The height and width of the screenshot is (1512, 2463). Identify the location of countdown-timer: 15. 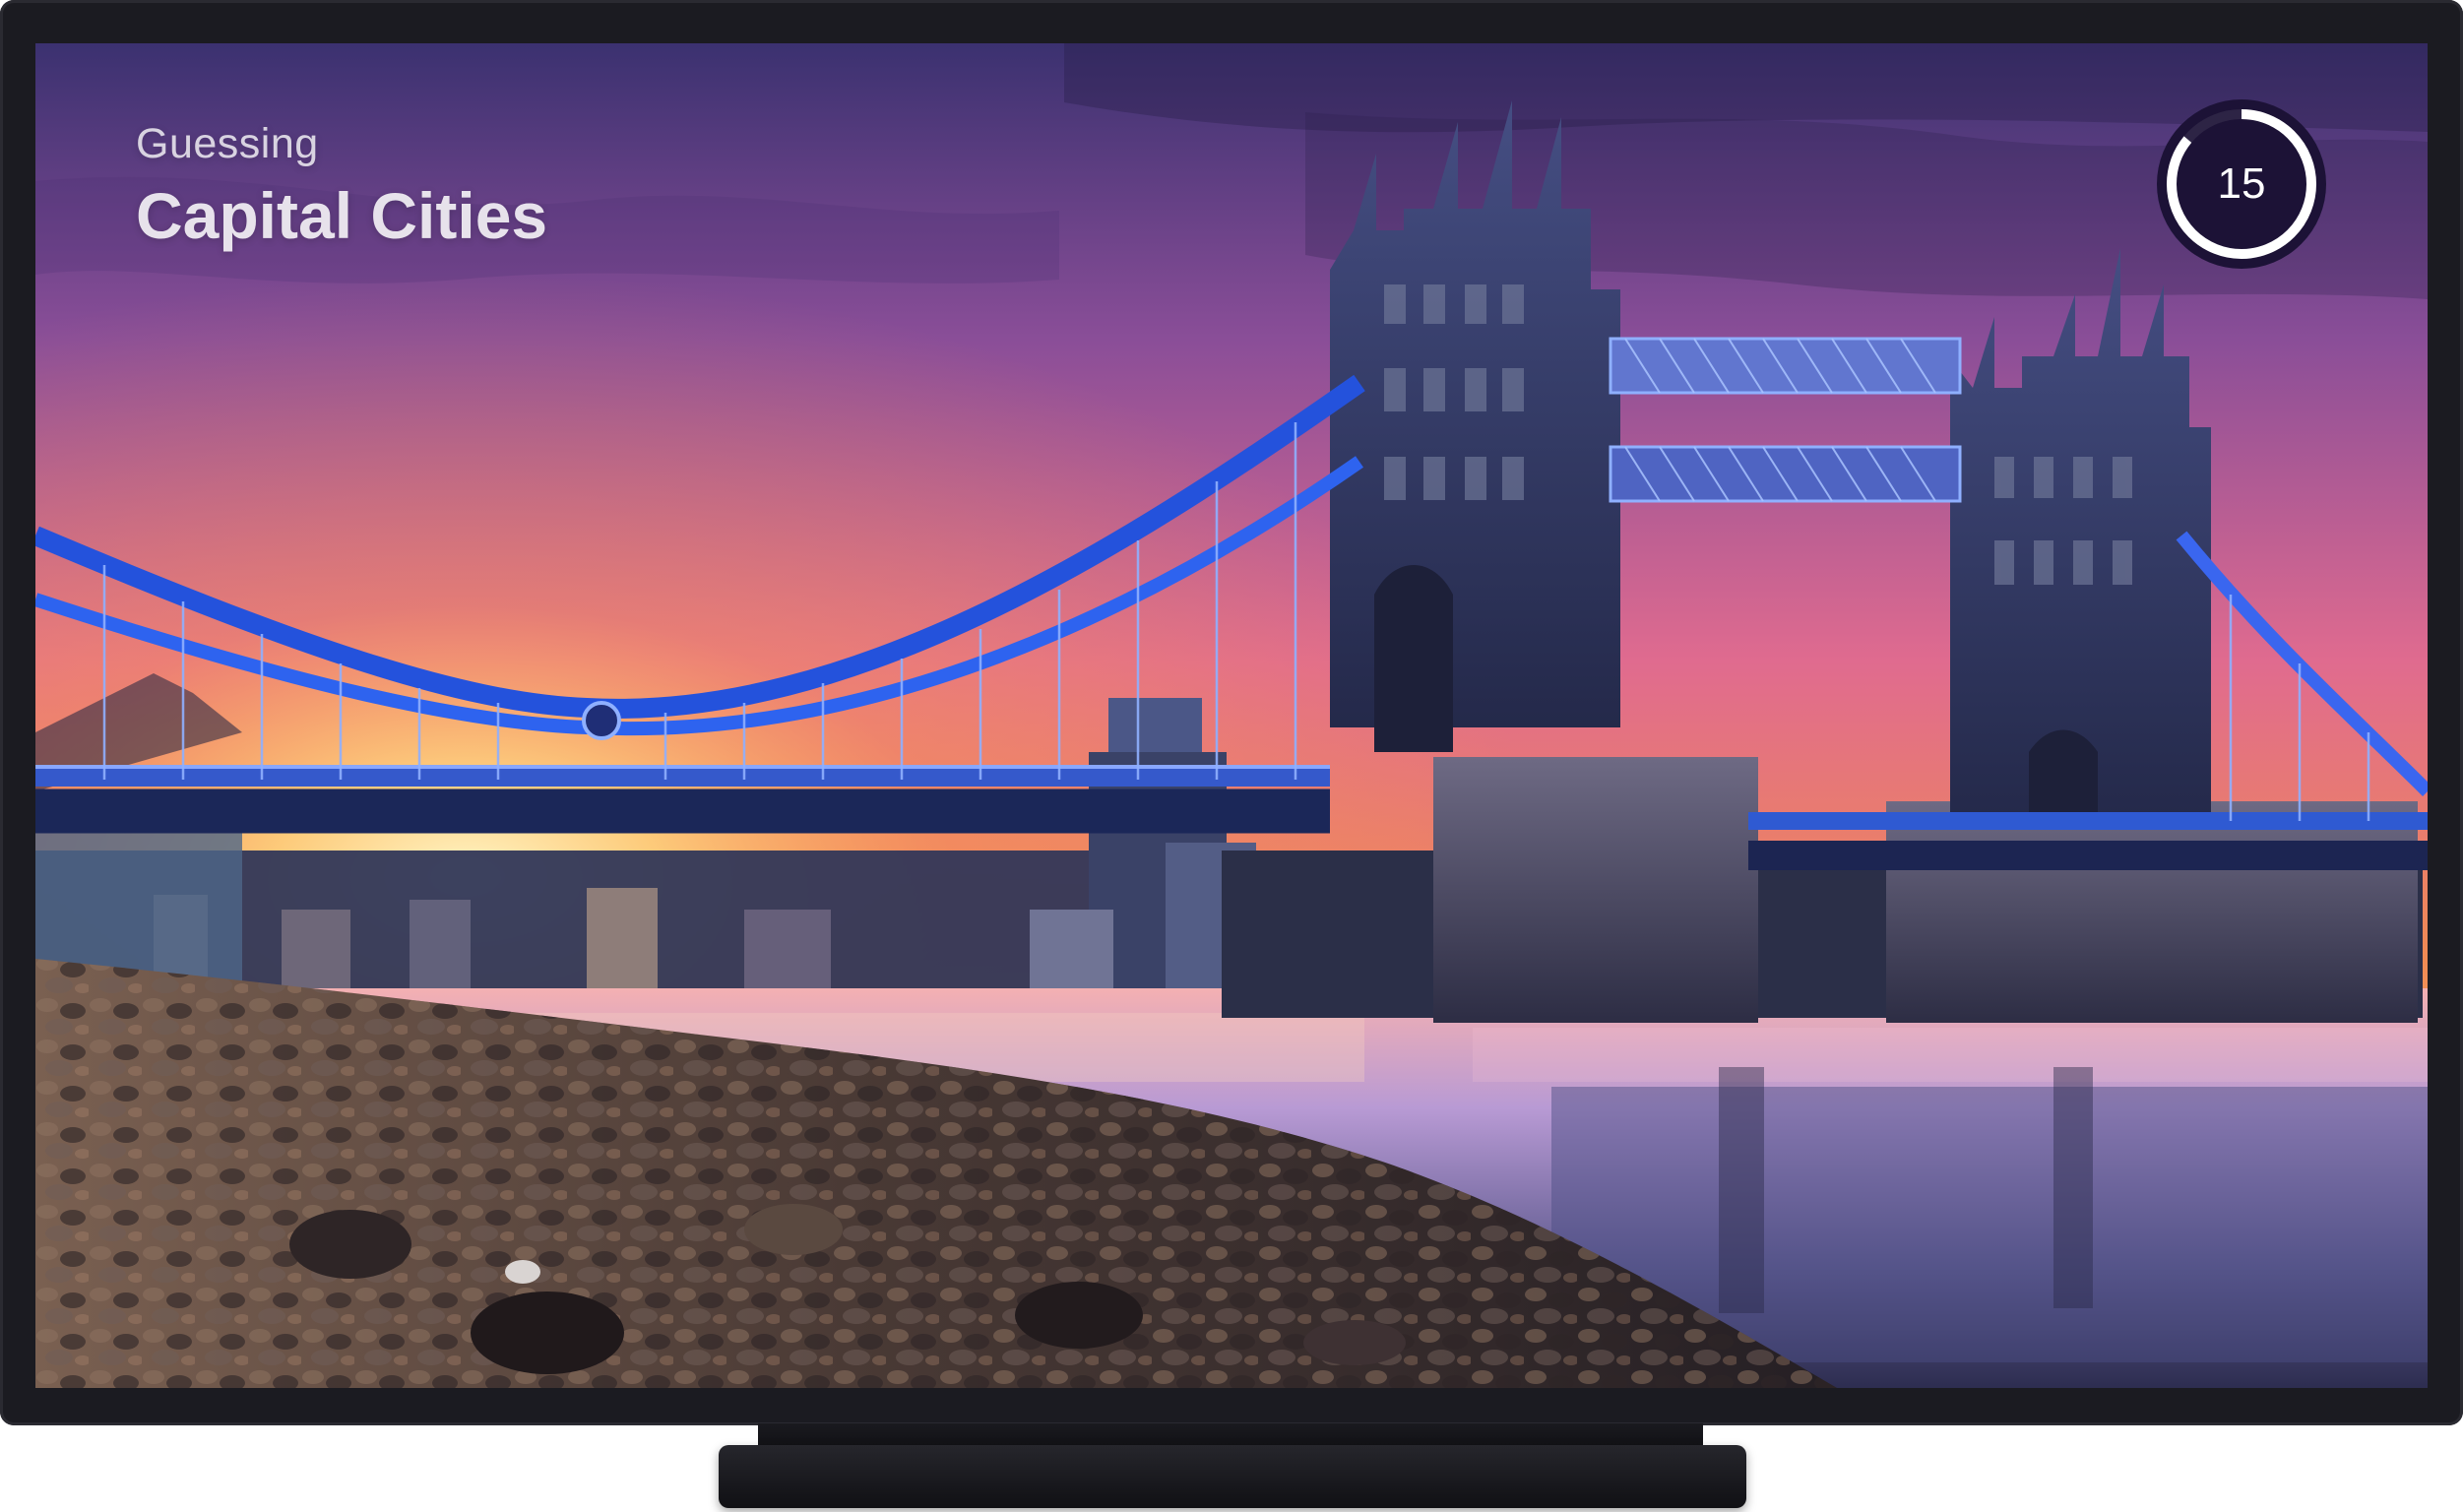
(2241, 184).